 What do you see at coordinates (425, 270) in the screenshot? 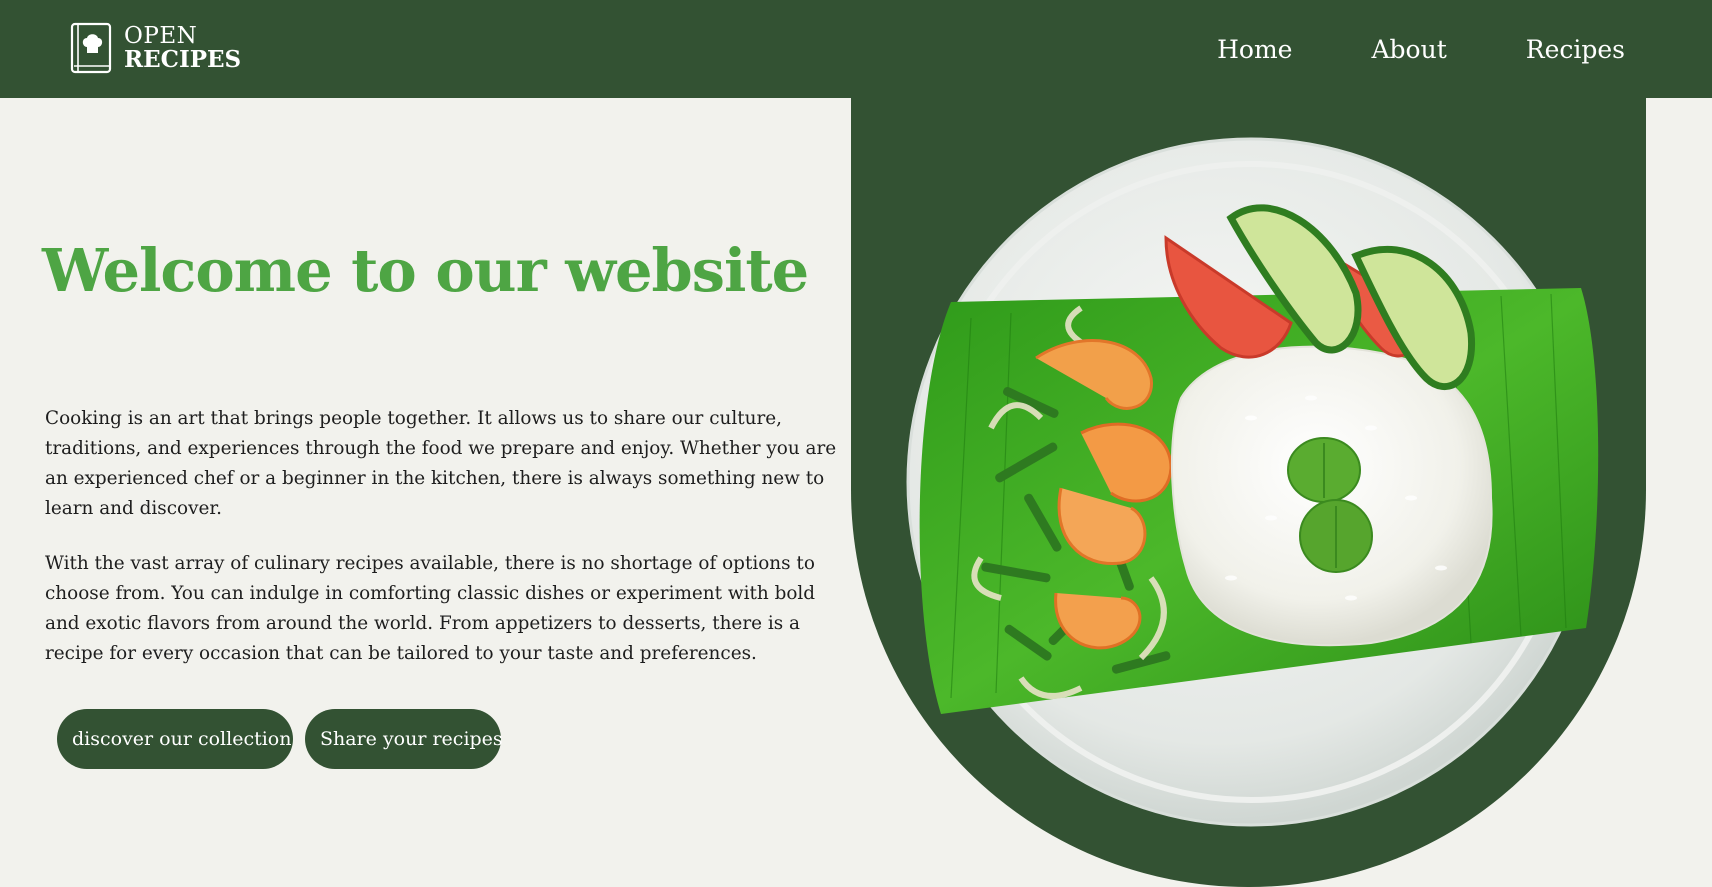
I see `hero-title: Welcome to our website` at bounding box center [425, 270].